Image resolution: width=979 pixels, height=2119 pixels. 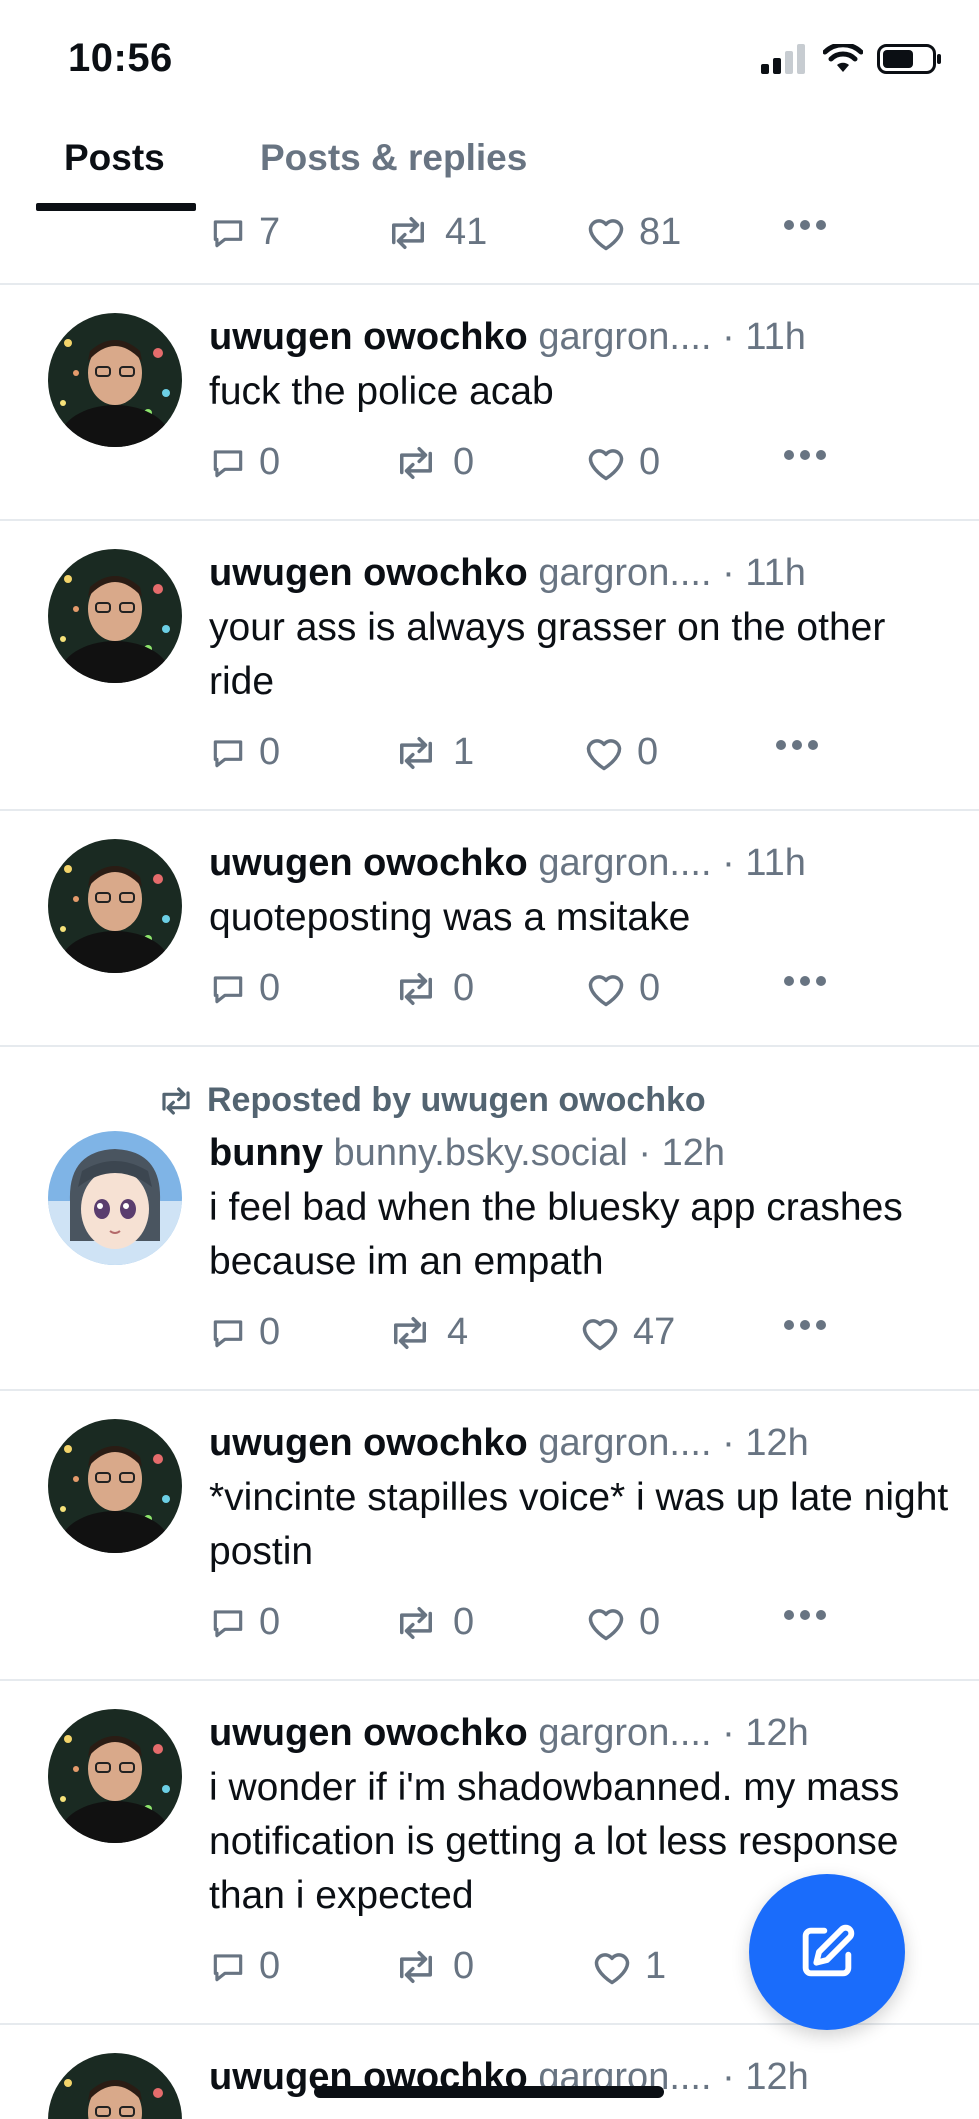 What do you see at coordinates (270, 232) in the screenshot?
I see `reply-count: 7` at bounding box center [270, 232].